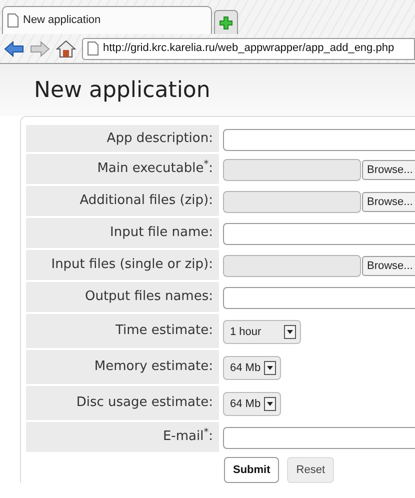 Image resolution: width=415 pixels, height=498 pixels. I want to click on dropdown: 1 hour, so click(262, 332).